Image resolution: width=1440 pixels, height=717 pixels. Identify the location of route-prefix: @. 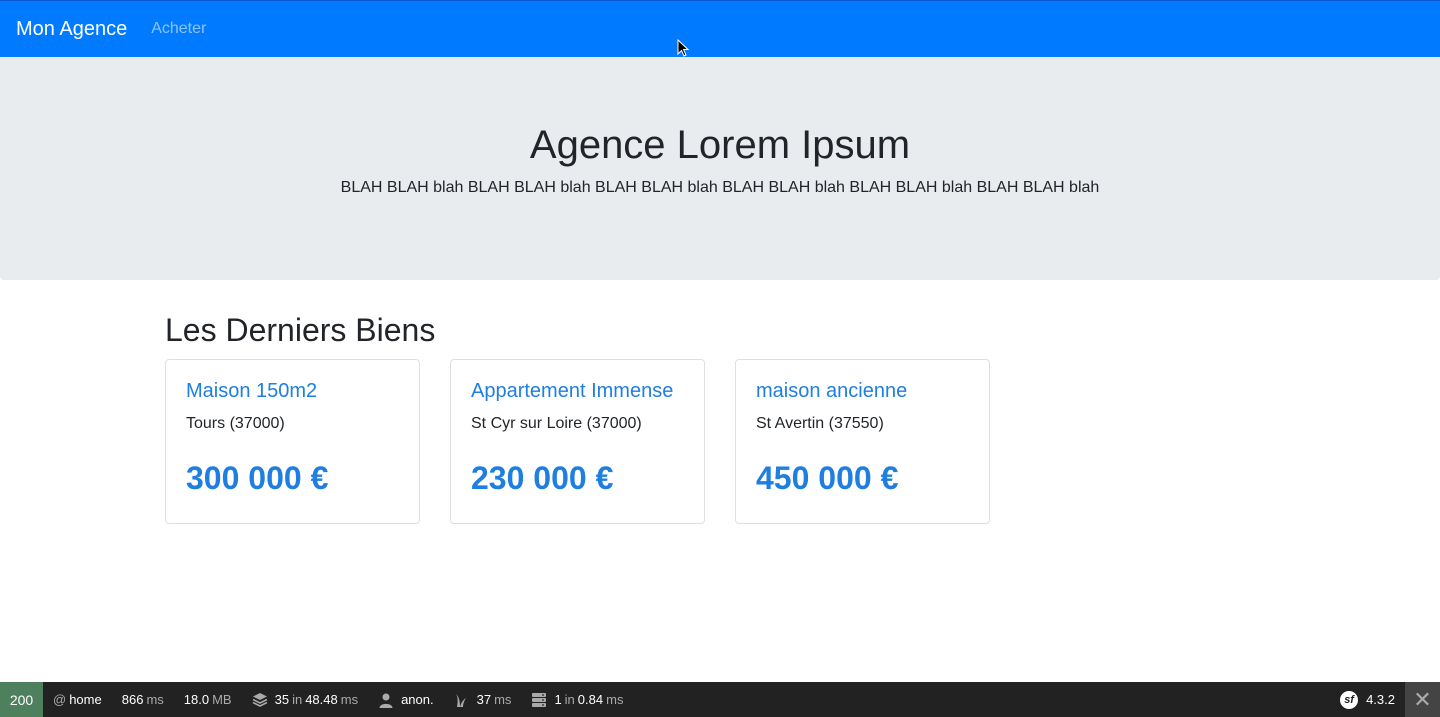
(60, 699).